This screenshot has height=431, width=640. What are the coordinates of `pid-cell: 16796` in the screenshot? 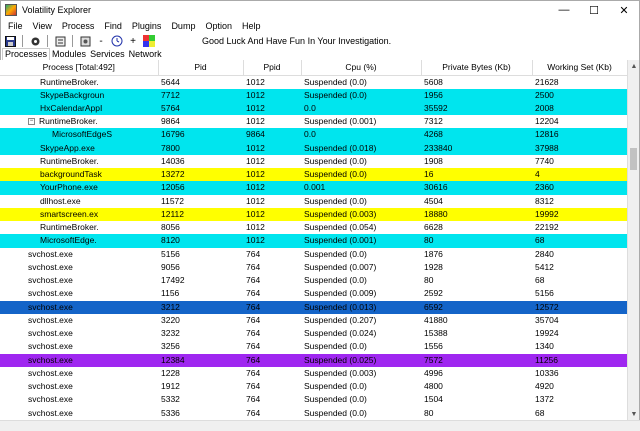 It's located at (200, 135).